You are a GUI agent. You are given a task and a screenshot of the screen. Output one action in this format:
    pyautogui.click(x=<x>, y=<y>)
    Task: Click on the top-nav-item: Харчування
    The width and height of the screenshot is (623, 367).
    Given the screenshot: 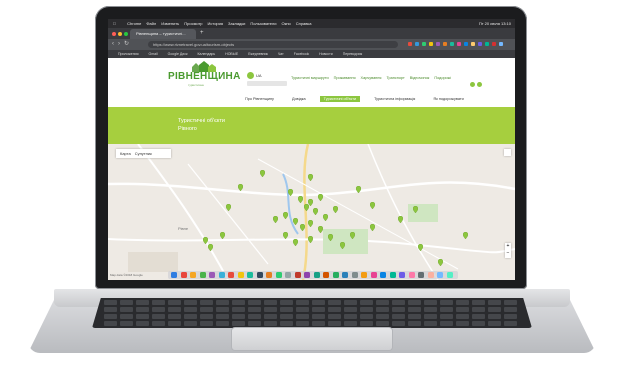 What is the action you would take?
    pyautogui.click(x=371, y=78)
    